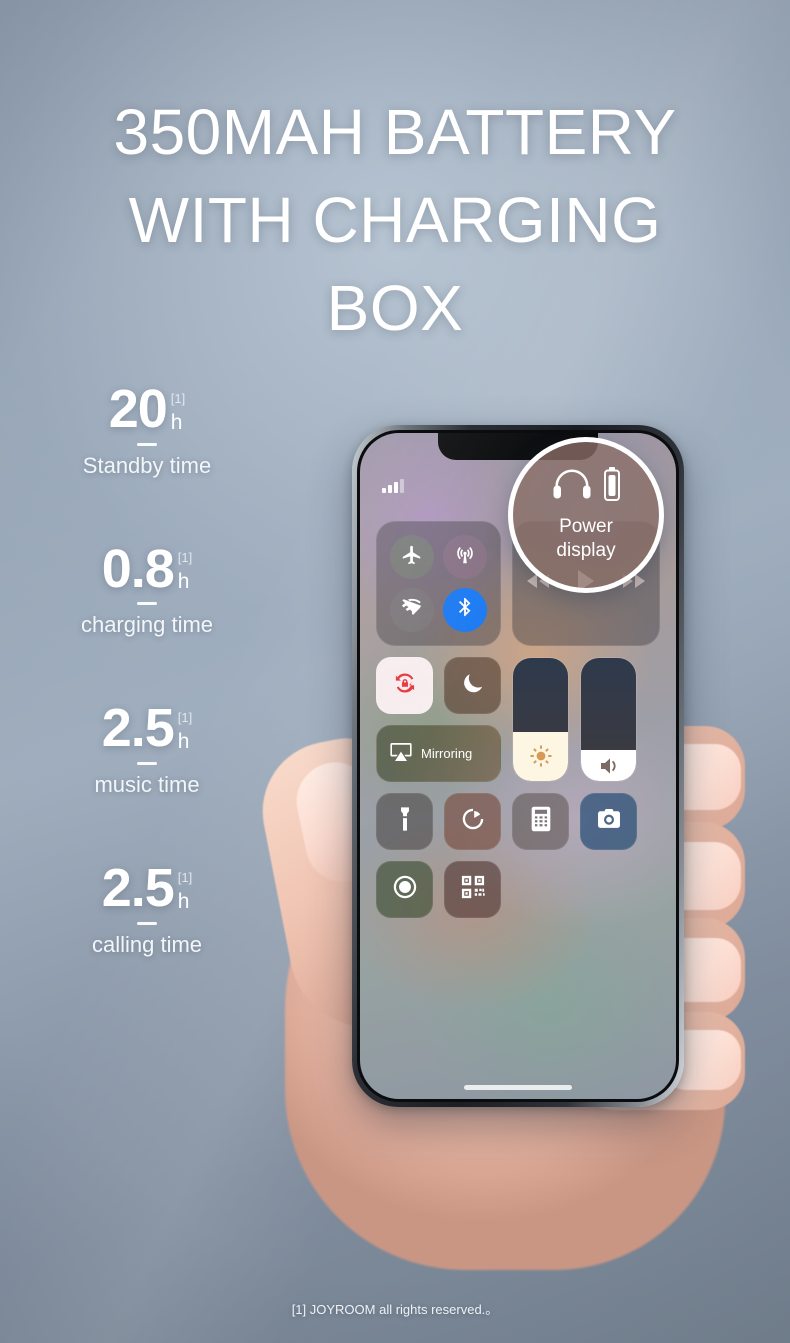 The height and width of the screenshot is (1343, 790). Describe the element at coordinates (395, 308) in the screenshot. I see `headline-line-3: BOX` at that location.